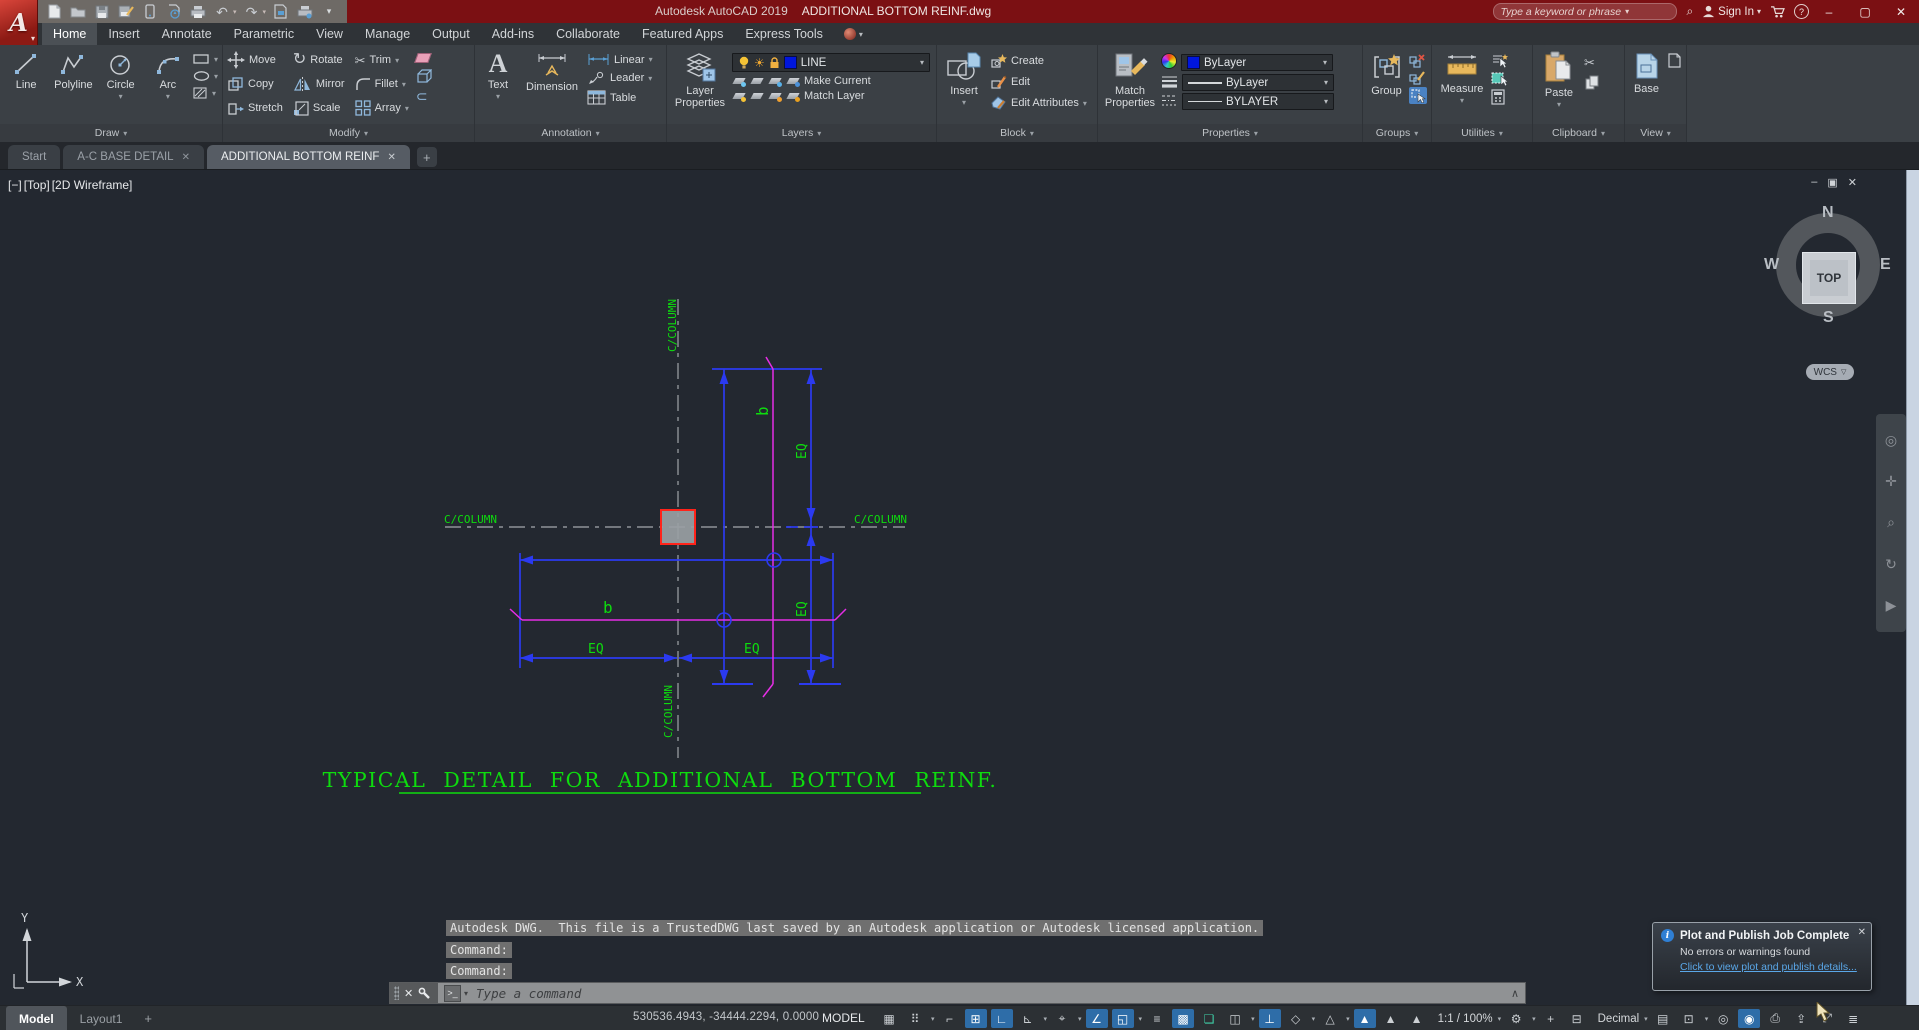 The image size is (1919, 1030). What do you see at coordinates (133, 157) in the screenshot?
I see `file-tab-a-c-base-detail: A-C BASE DETAIL ✕` at bounding box center [133, 157].